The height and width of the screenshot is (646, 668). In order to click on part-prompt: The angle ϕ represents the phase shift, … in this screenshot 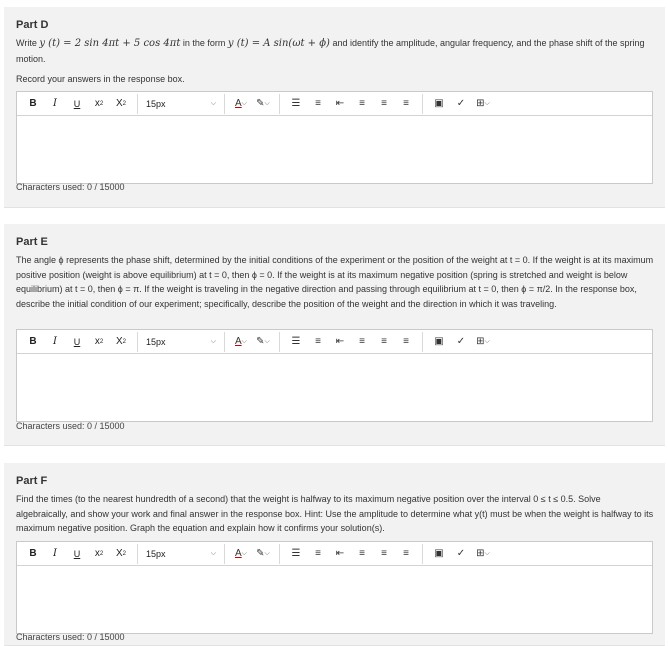, I will do `click(335, 282)`.